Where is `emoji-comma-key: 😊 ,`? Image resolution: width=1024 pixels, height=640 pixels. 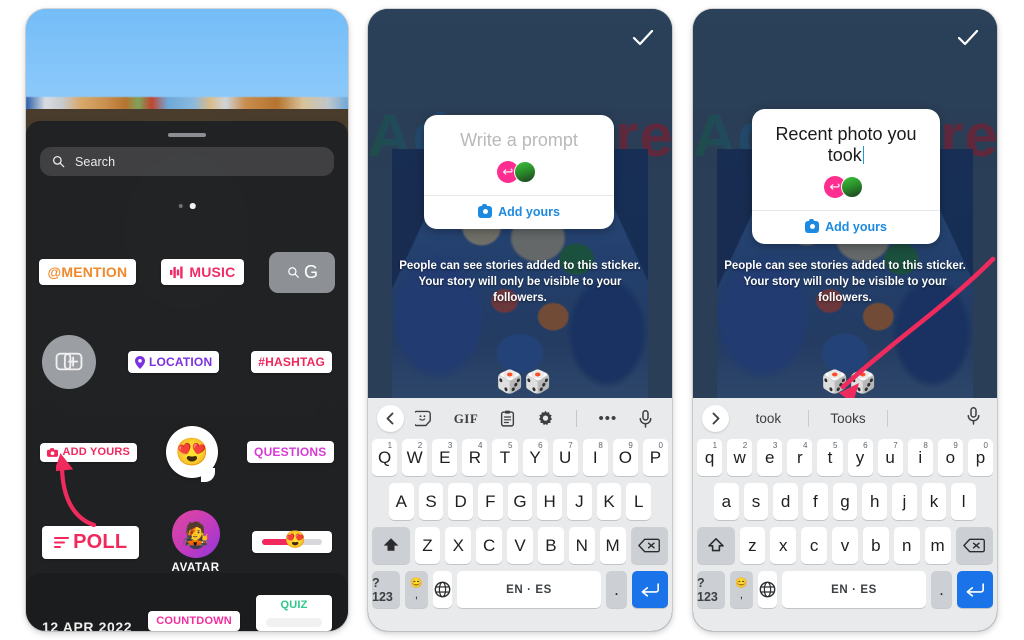 emoji-comma-key: 😊 , is located at coordinates (741, 589).